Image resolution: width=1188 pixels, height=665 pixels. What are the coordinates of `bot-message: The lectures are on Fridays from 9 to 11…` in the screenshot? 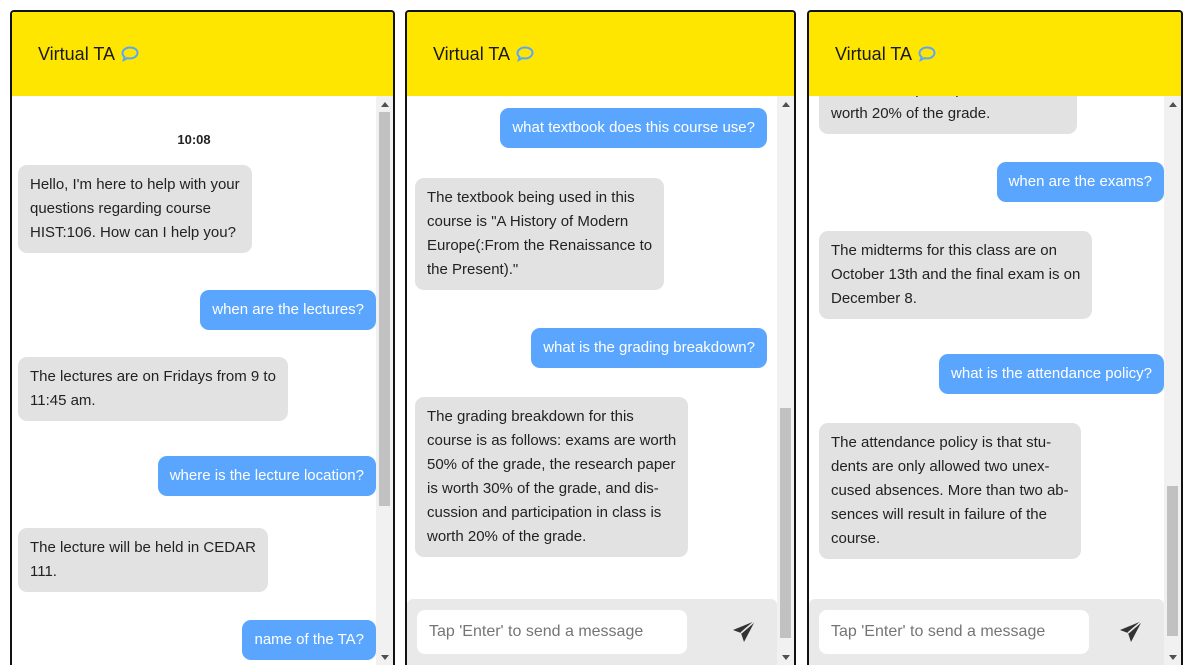 It's located at (153, 389).